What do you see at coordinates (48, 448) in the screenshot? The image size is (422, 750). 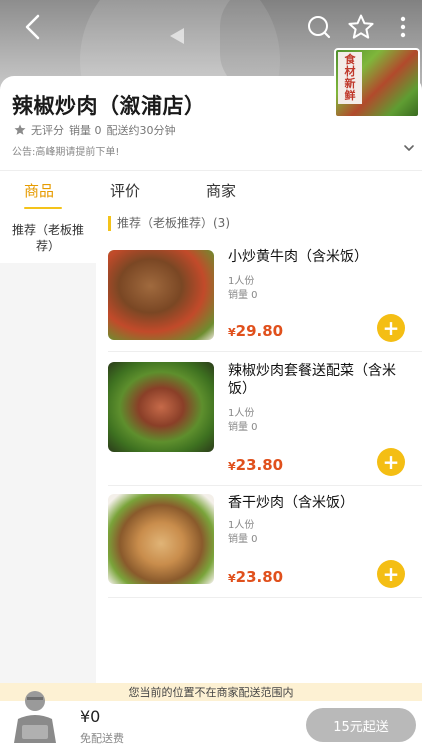 I see `category-sidebar: 推荐（老板推荐）` at bounding box center [48, 448].